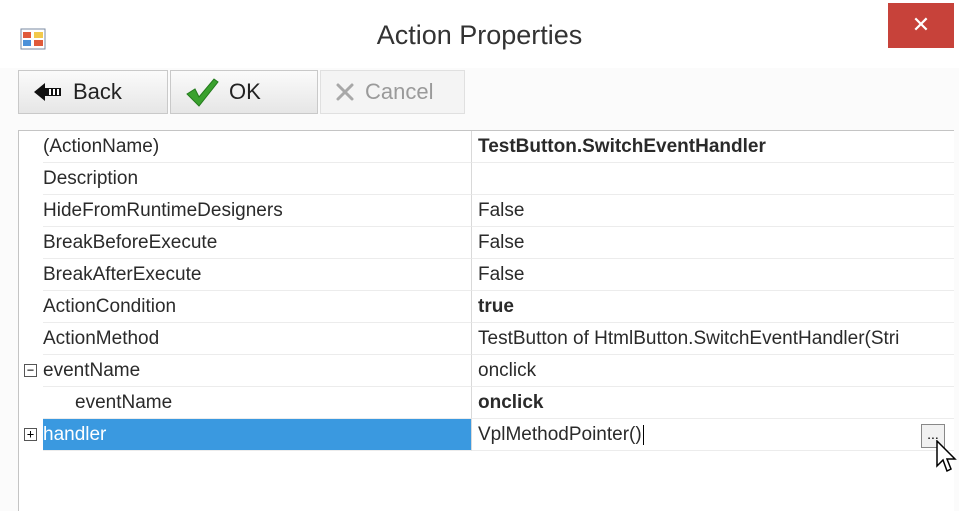 The image size is (959, 511). Describe the element at coordinates (257, 147) in the screenshot. I see `property-name: (ActionName)` at that location.